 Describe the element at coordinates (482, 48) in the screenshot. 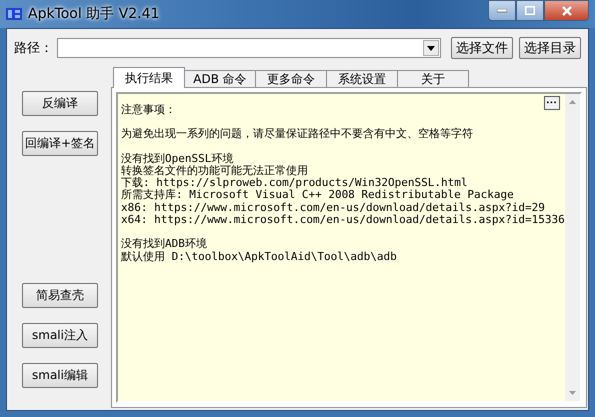

I see `select-button: 选择文件` at that location.